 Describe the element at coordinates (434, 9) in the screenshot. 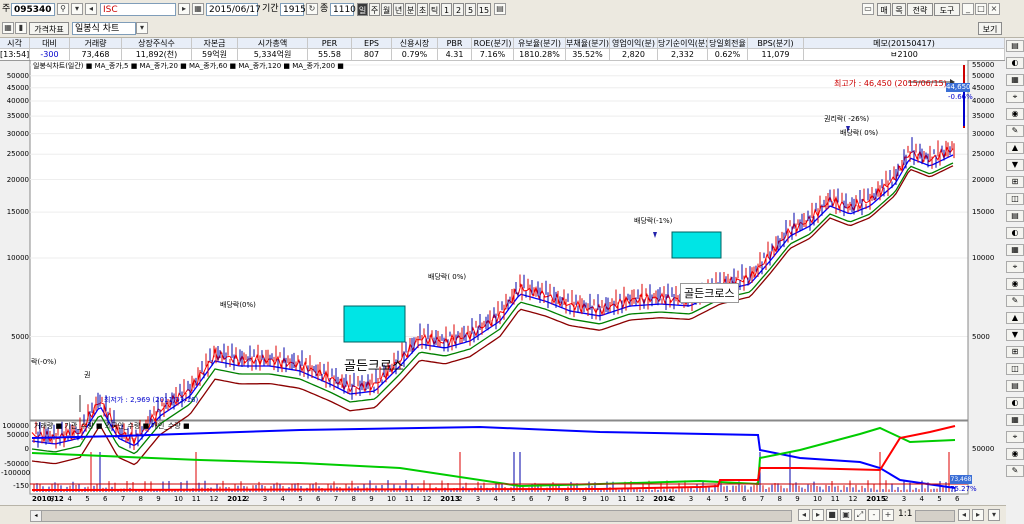

I see `interval-tick-button: 틱` at that location.